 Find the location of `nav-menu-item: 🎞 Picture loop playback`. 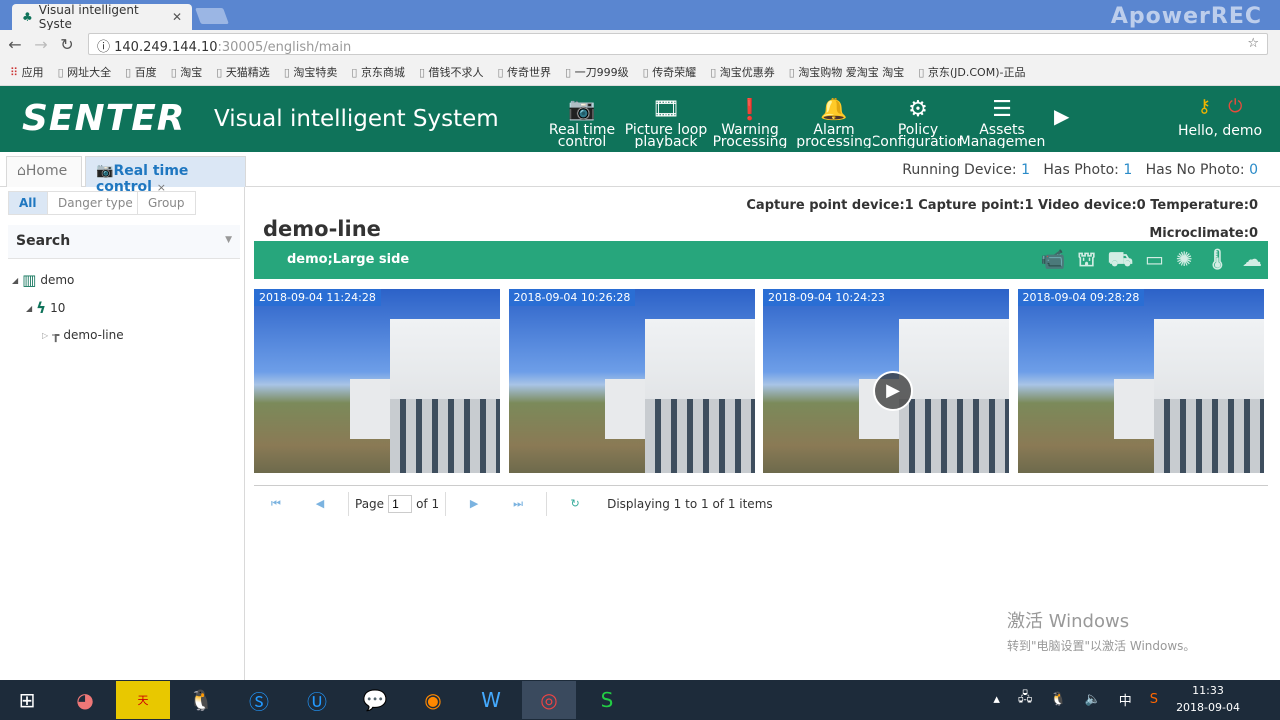

nav-menu-item: 🎞 Picture loop playback is located at coordinates (666, 123).